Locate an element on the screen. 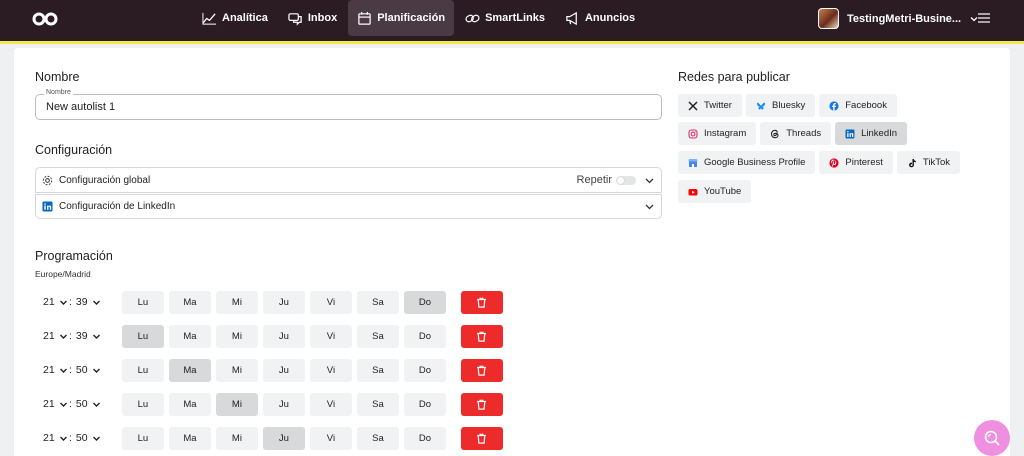 This screenshot has height=456, width=1024. network-chip-pinterest: Pinterest is located at coordinates (856, 162).